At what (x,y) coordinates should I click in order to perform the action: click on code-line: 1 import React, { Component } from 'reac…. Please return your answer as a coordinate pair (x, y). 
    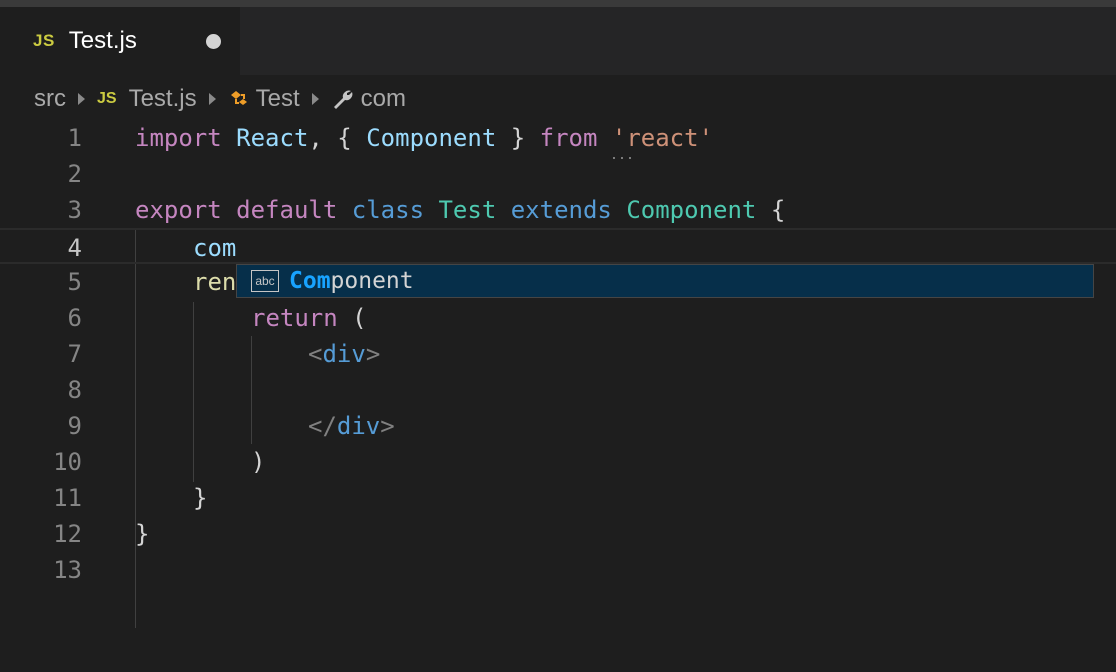
    Looking at the image, I should click on (558, 138).